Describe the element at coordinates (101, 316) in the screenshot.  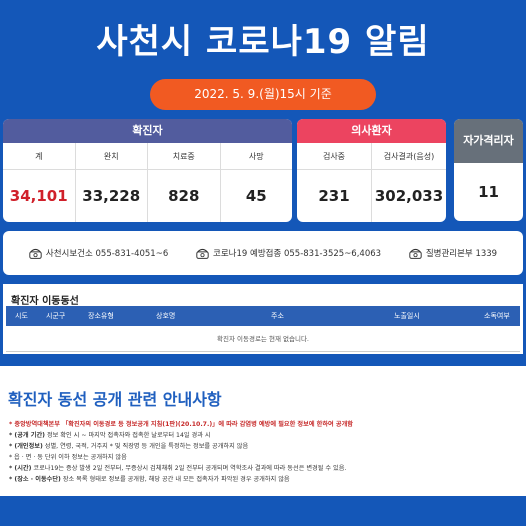
I see `col-place-type: 장소유형` at that location.